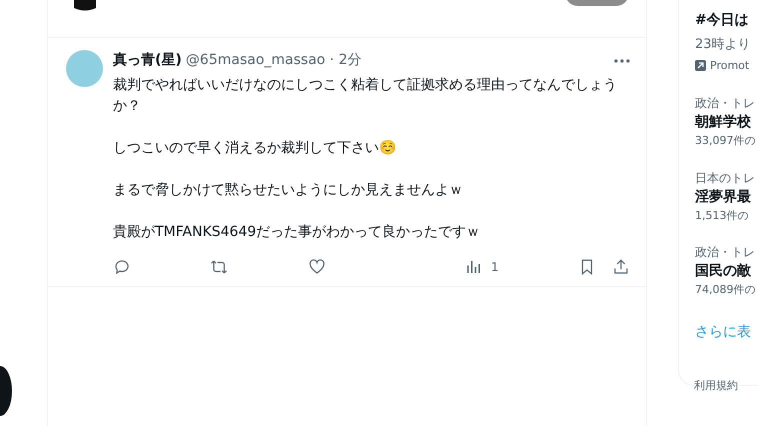  Describe the element at coordinates (725, 178) in the screenshot. I see `trend-context: 日本のトレ` at that location.